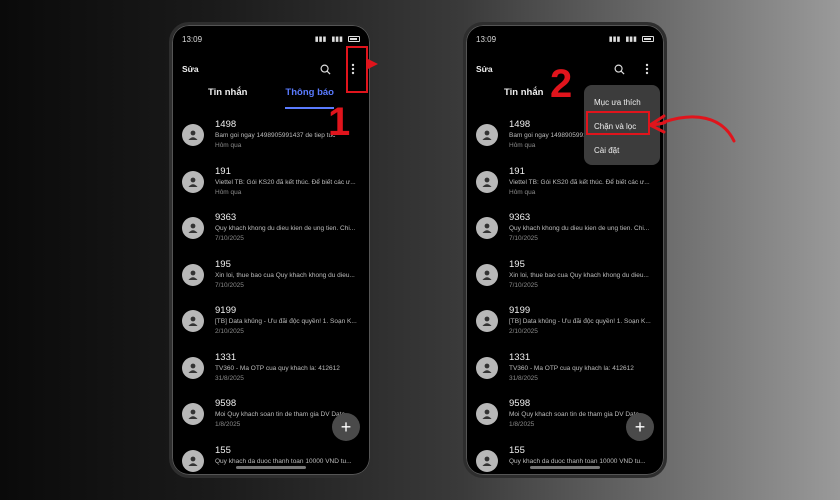 Image resolution: width=840 pixels, height=500 pixels. I want to click on step-number-2: 2, so click(561, 84).